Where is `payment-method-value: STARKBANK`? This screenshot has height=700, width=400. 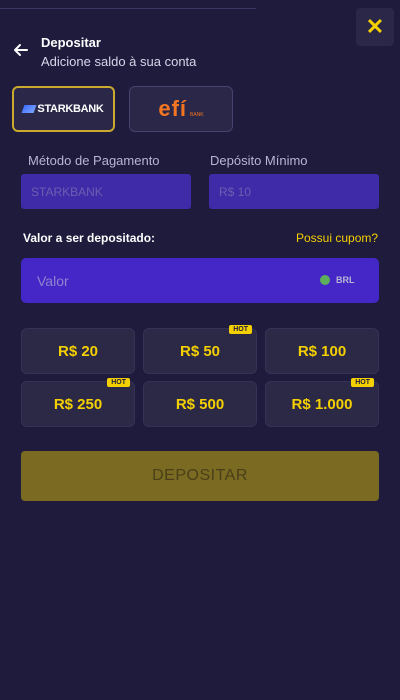
payment-method-value: STARKBANK is located at coordinates (67, 191).